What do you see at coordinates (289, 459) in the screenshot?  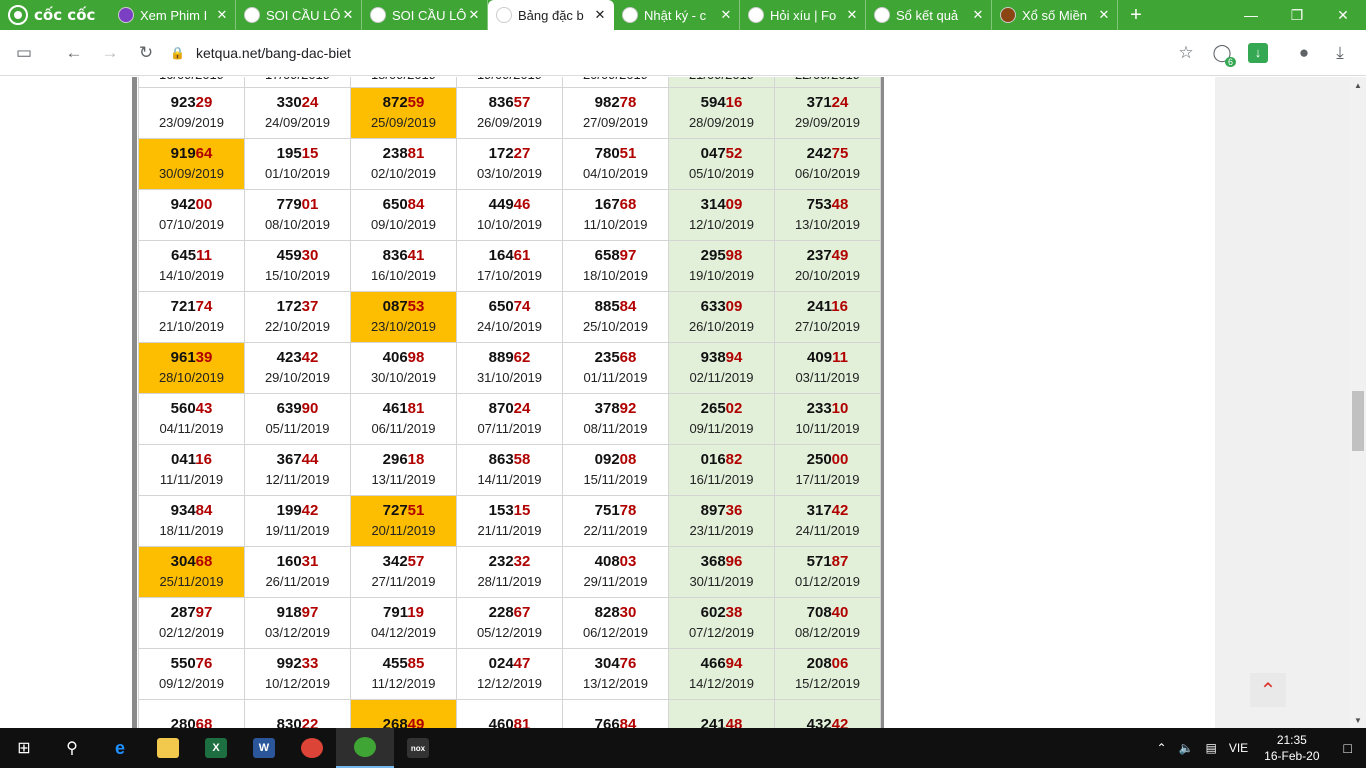 I see `number-head: 367` at bounding box center [289, 459].